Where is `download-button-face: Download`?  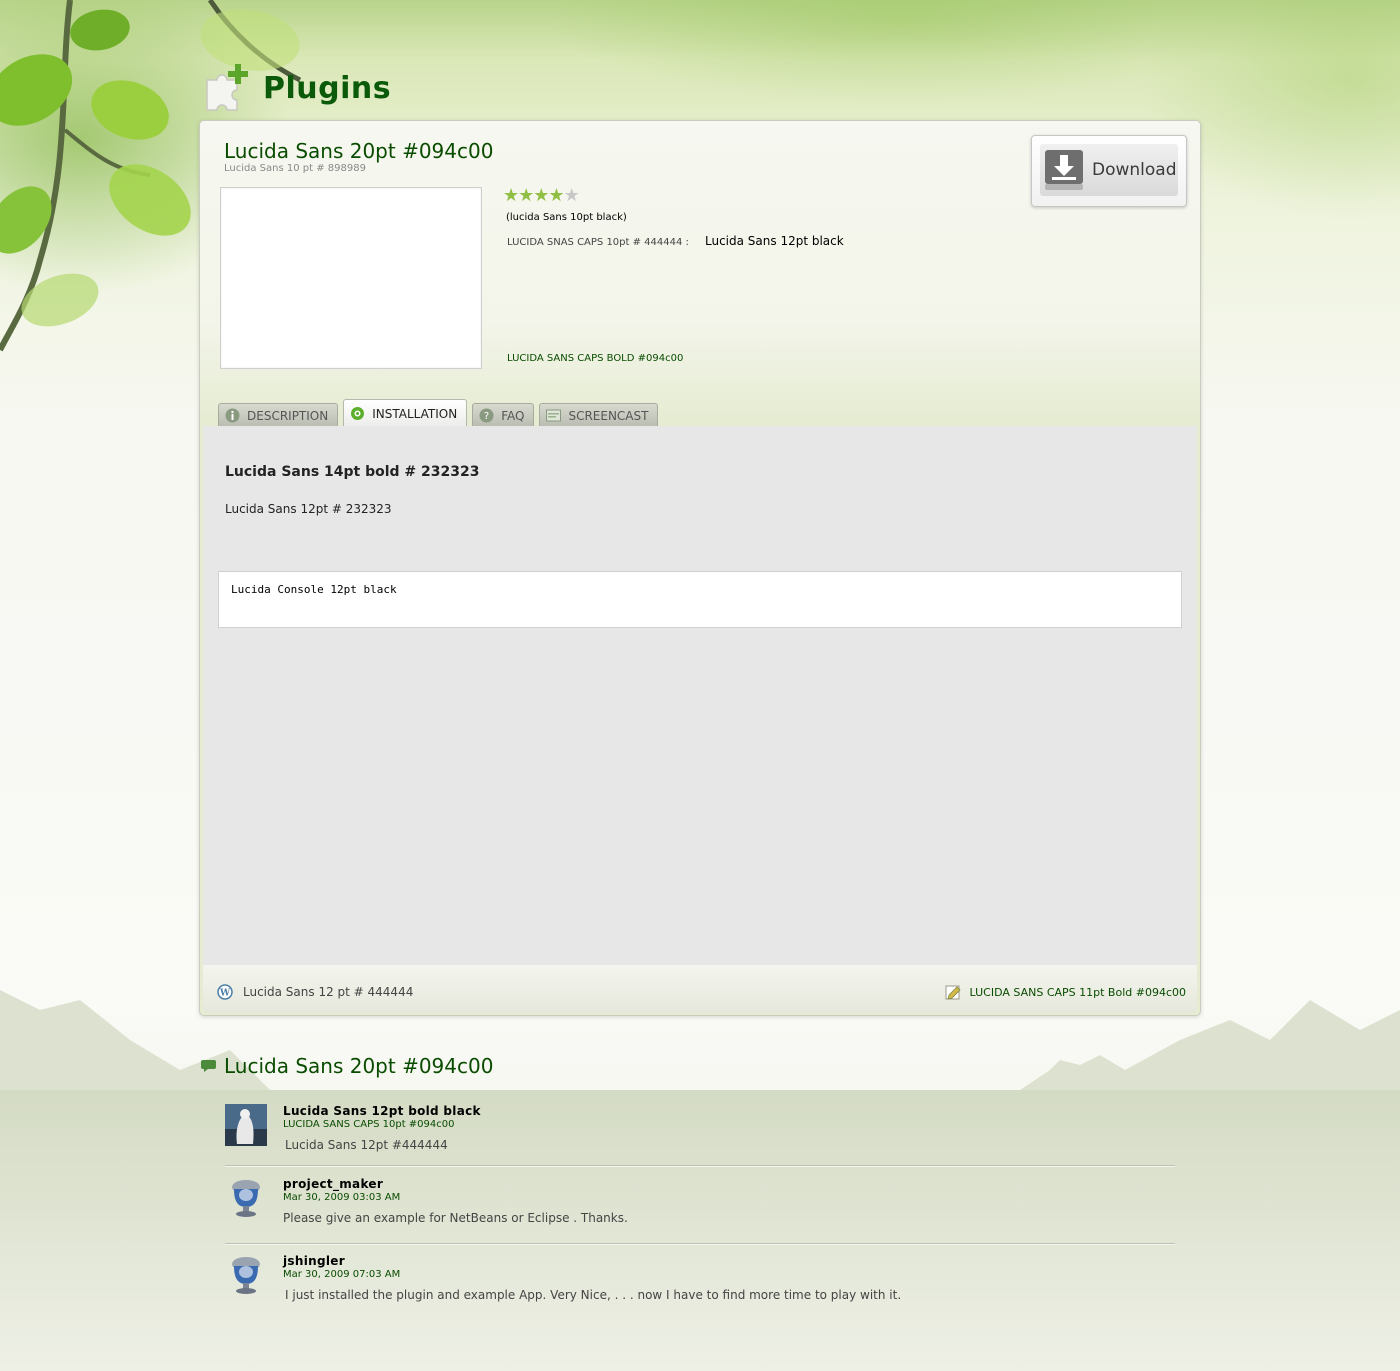 download-button-face: Download is located at coordinates (1109, 170).